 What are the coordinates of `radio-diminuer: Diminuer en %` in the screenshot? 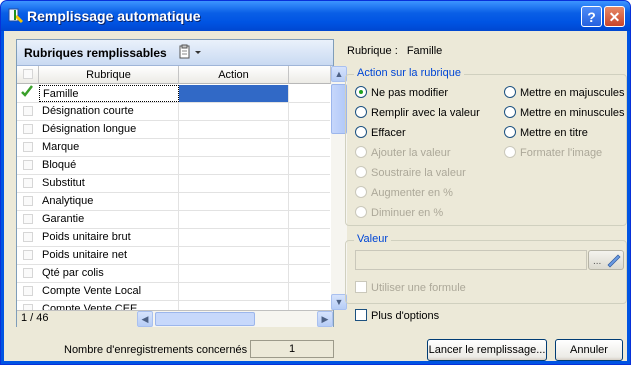 It's located at (399, 212).